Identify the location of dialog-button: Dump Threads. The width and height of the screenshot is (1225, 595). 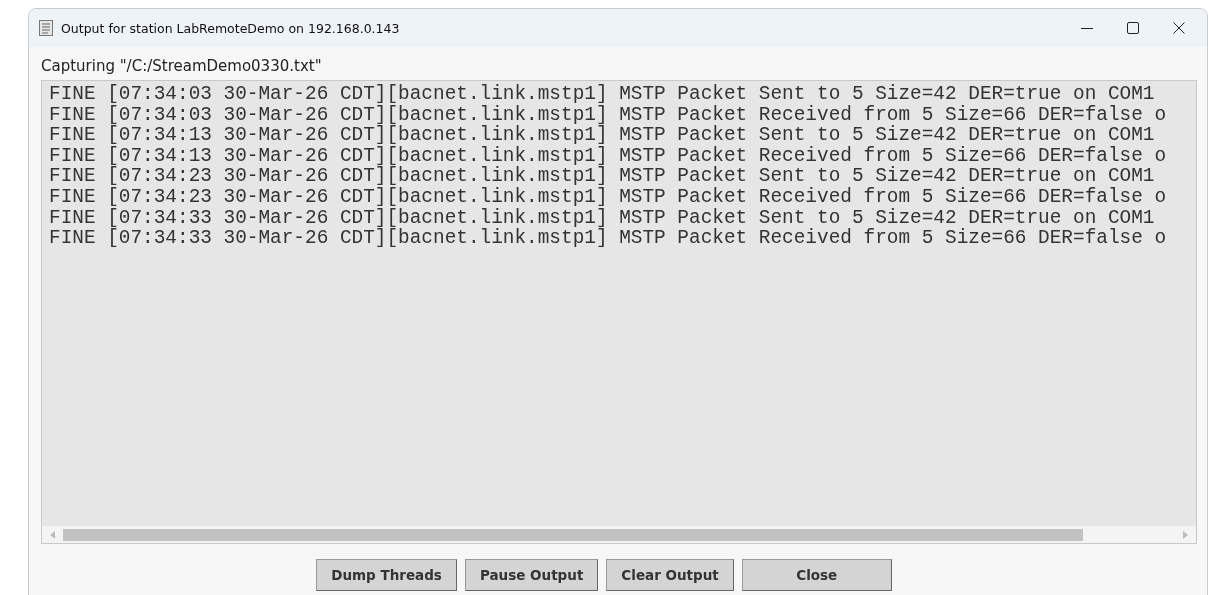
(386, 575).